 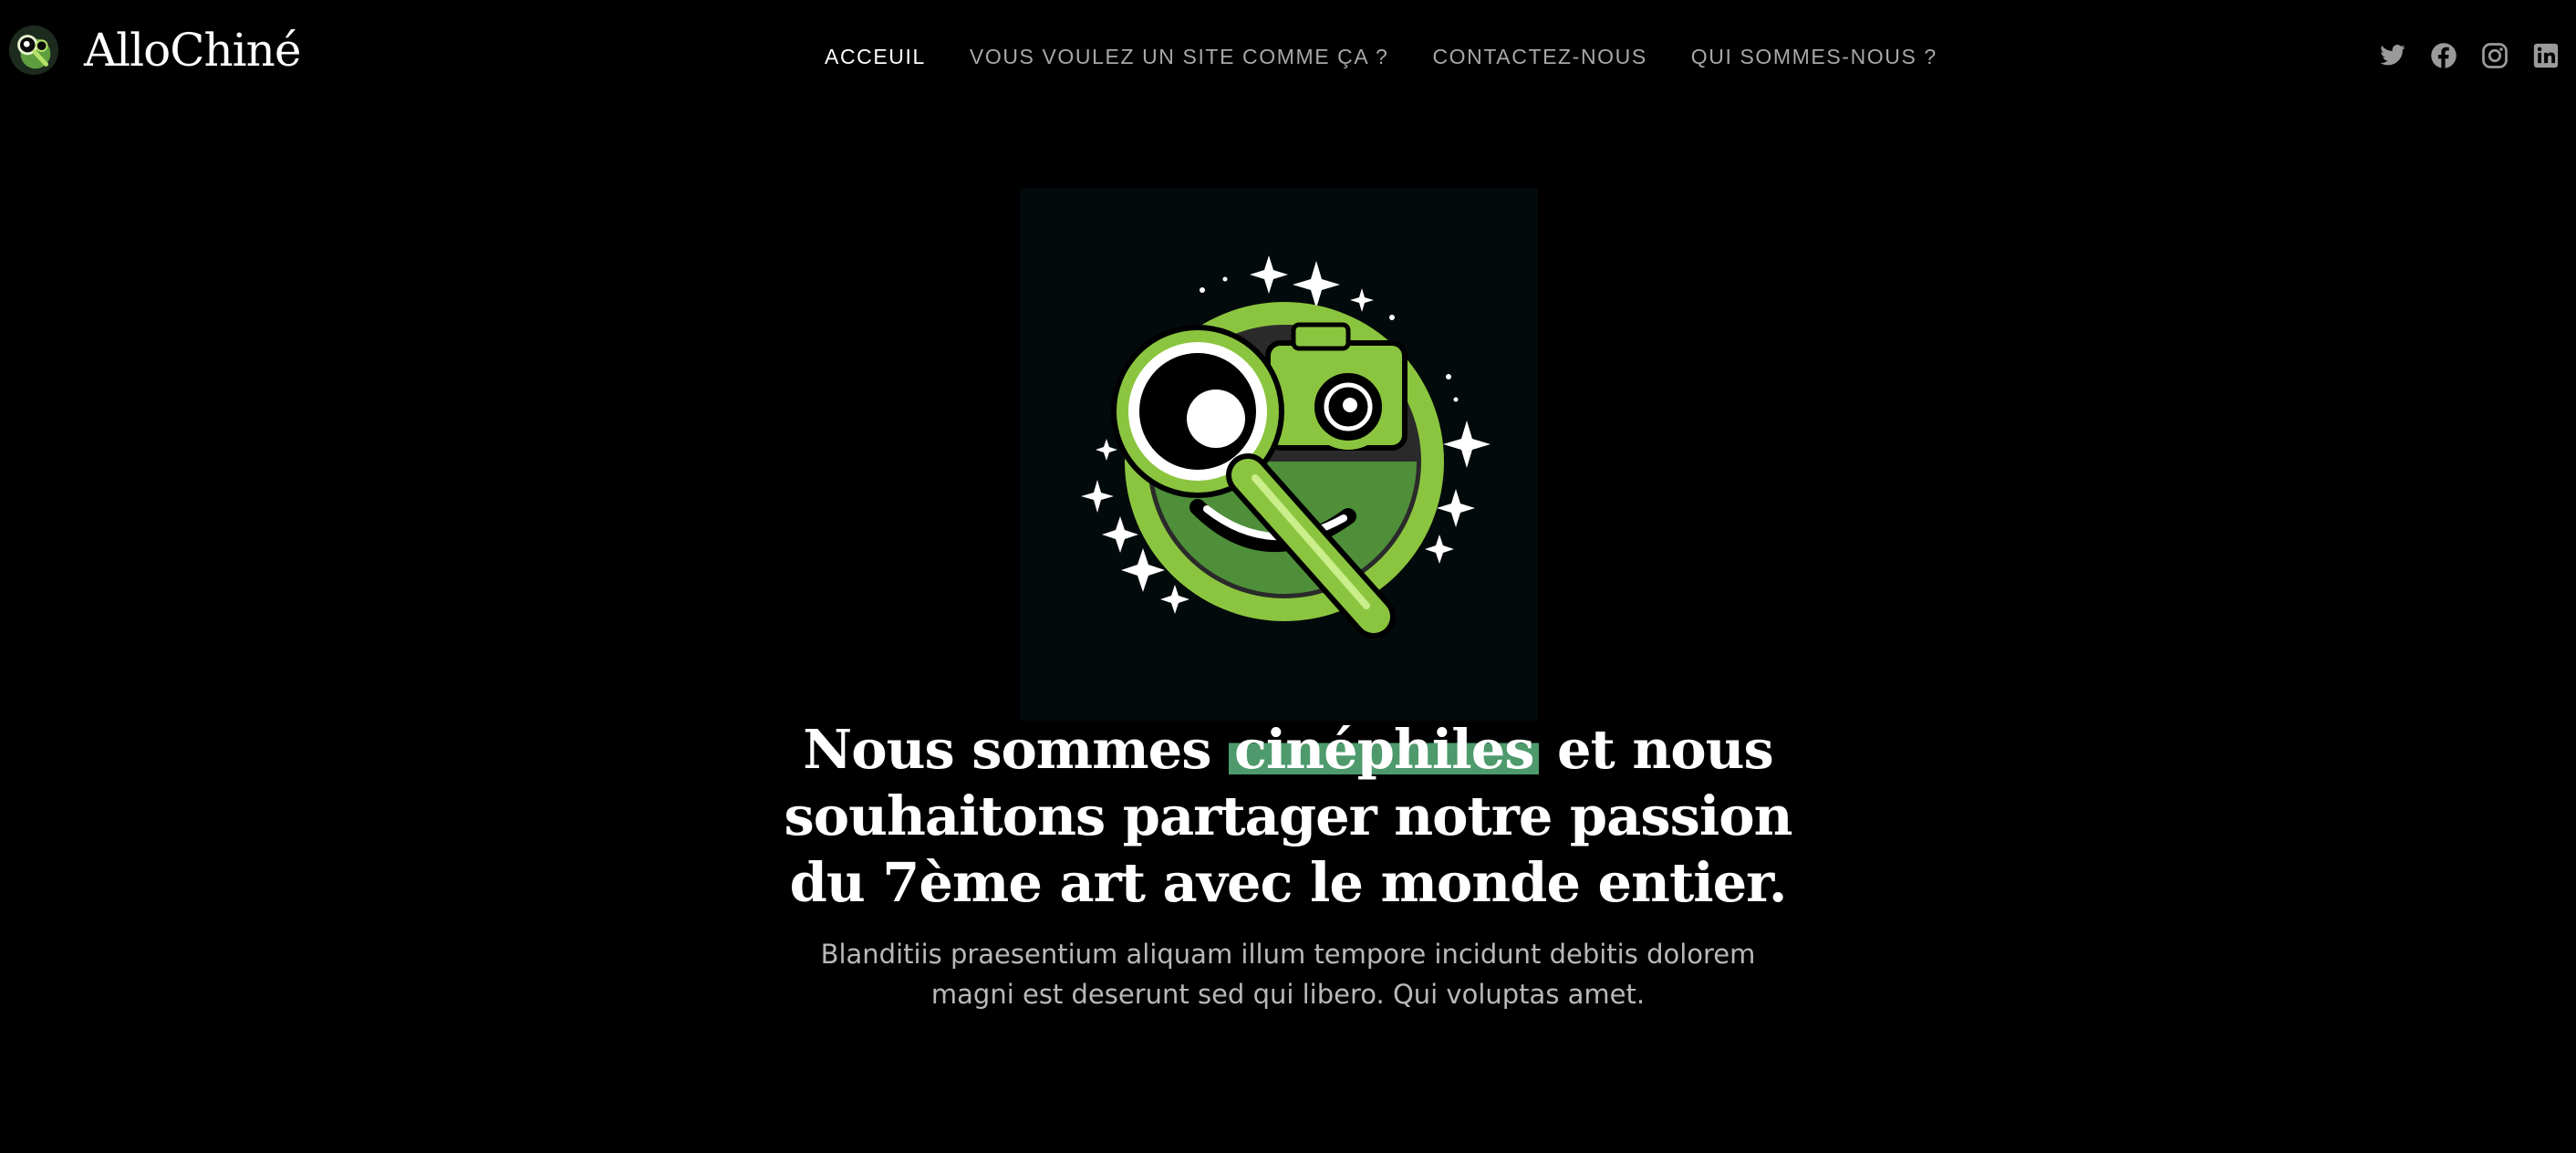 What do you see at coordinates (1384, 749) in the screenshot?
I see `hero-title-highlight: cinéphiles` at bounding box center [1384, 749].